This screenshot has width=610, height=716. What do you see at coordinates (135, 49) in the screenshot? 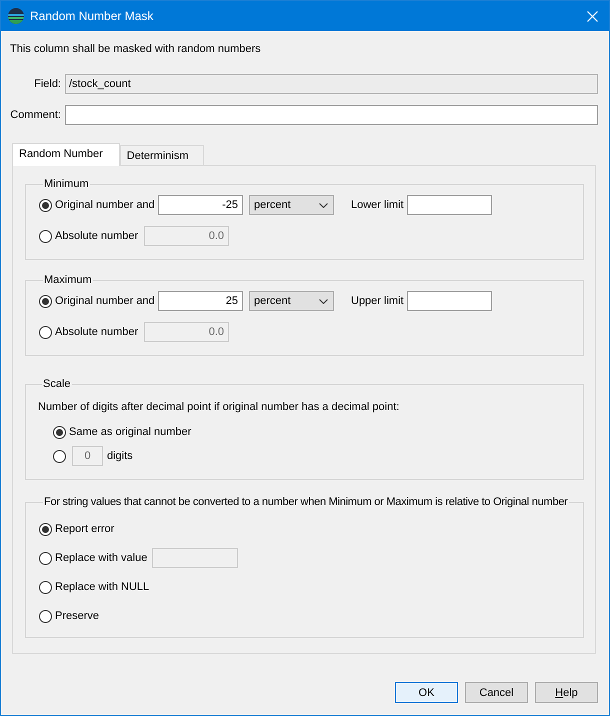
I see `description-text: This column shall be masked with random numbers` at bounding box center [135, 49].